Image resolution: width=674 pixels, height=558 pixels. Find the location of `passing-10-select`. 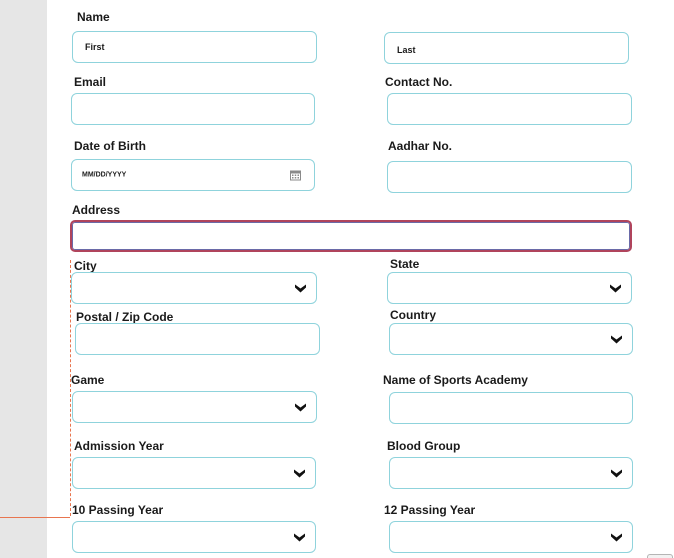

passing-10-select is located at coordinates (194, 537).